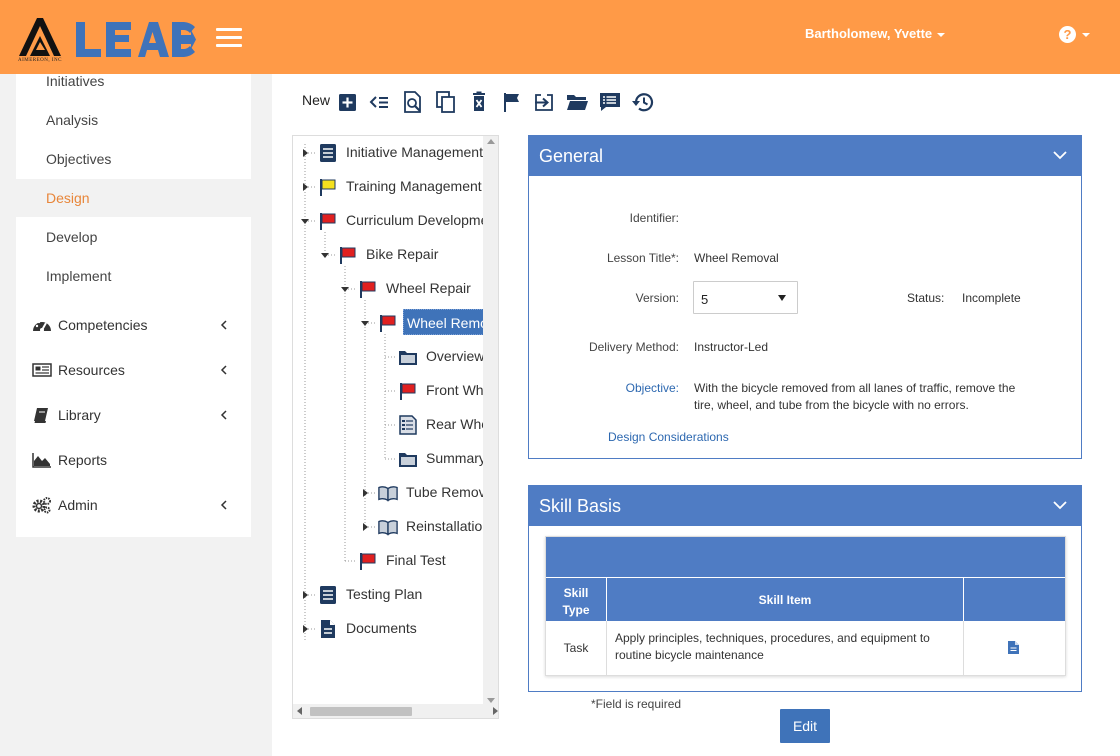 This screenshot has height=756, width=1120. Describe the element at coordinates (133, 81) in the screenshot. I see `sidebar-item-initiatives: Initiatives` at that location.